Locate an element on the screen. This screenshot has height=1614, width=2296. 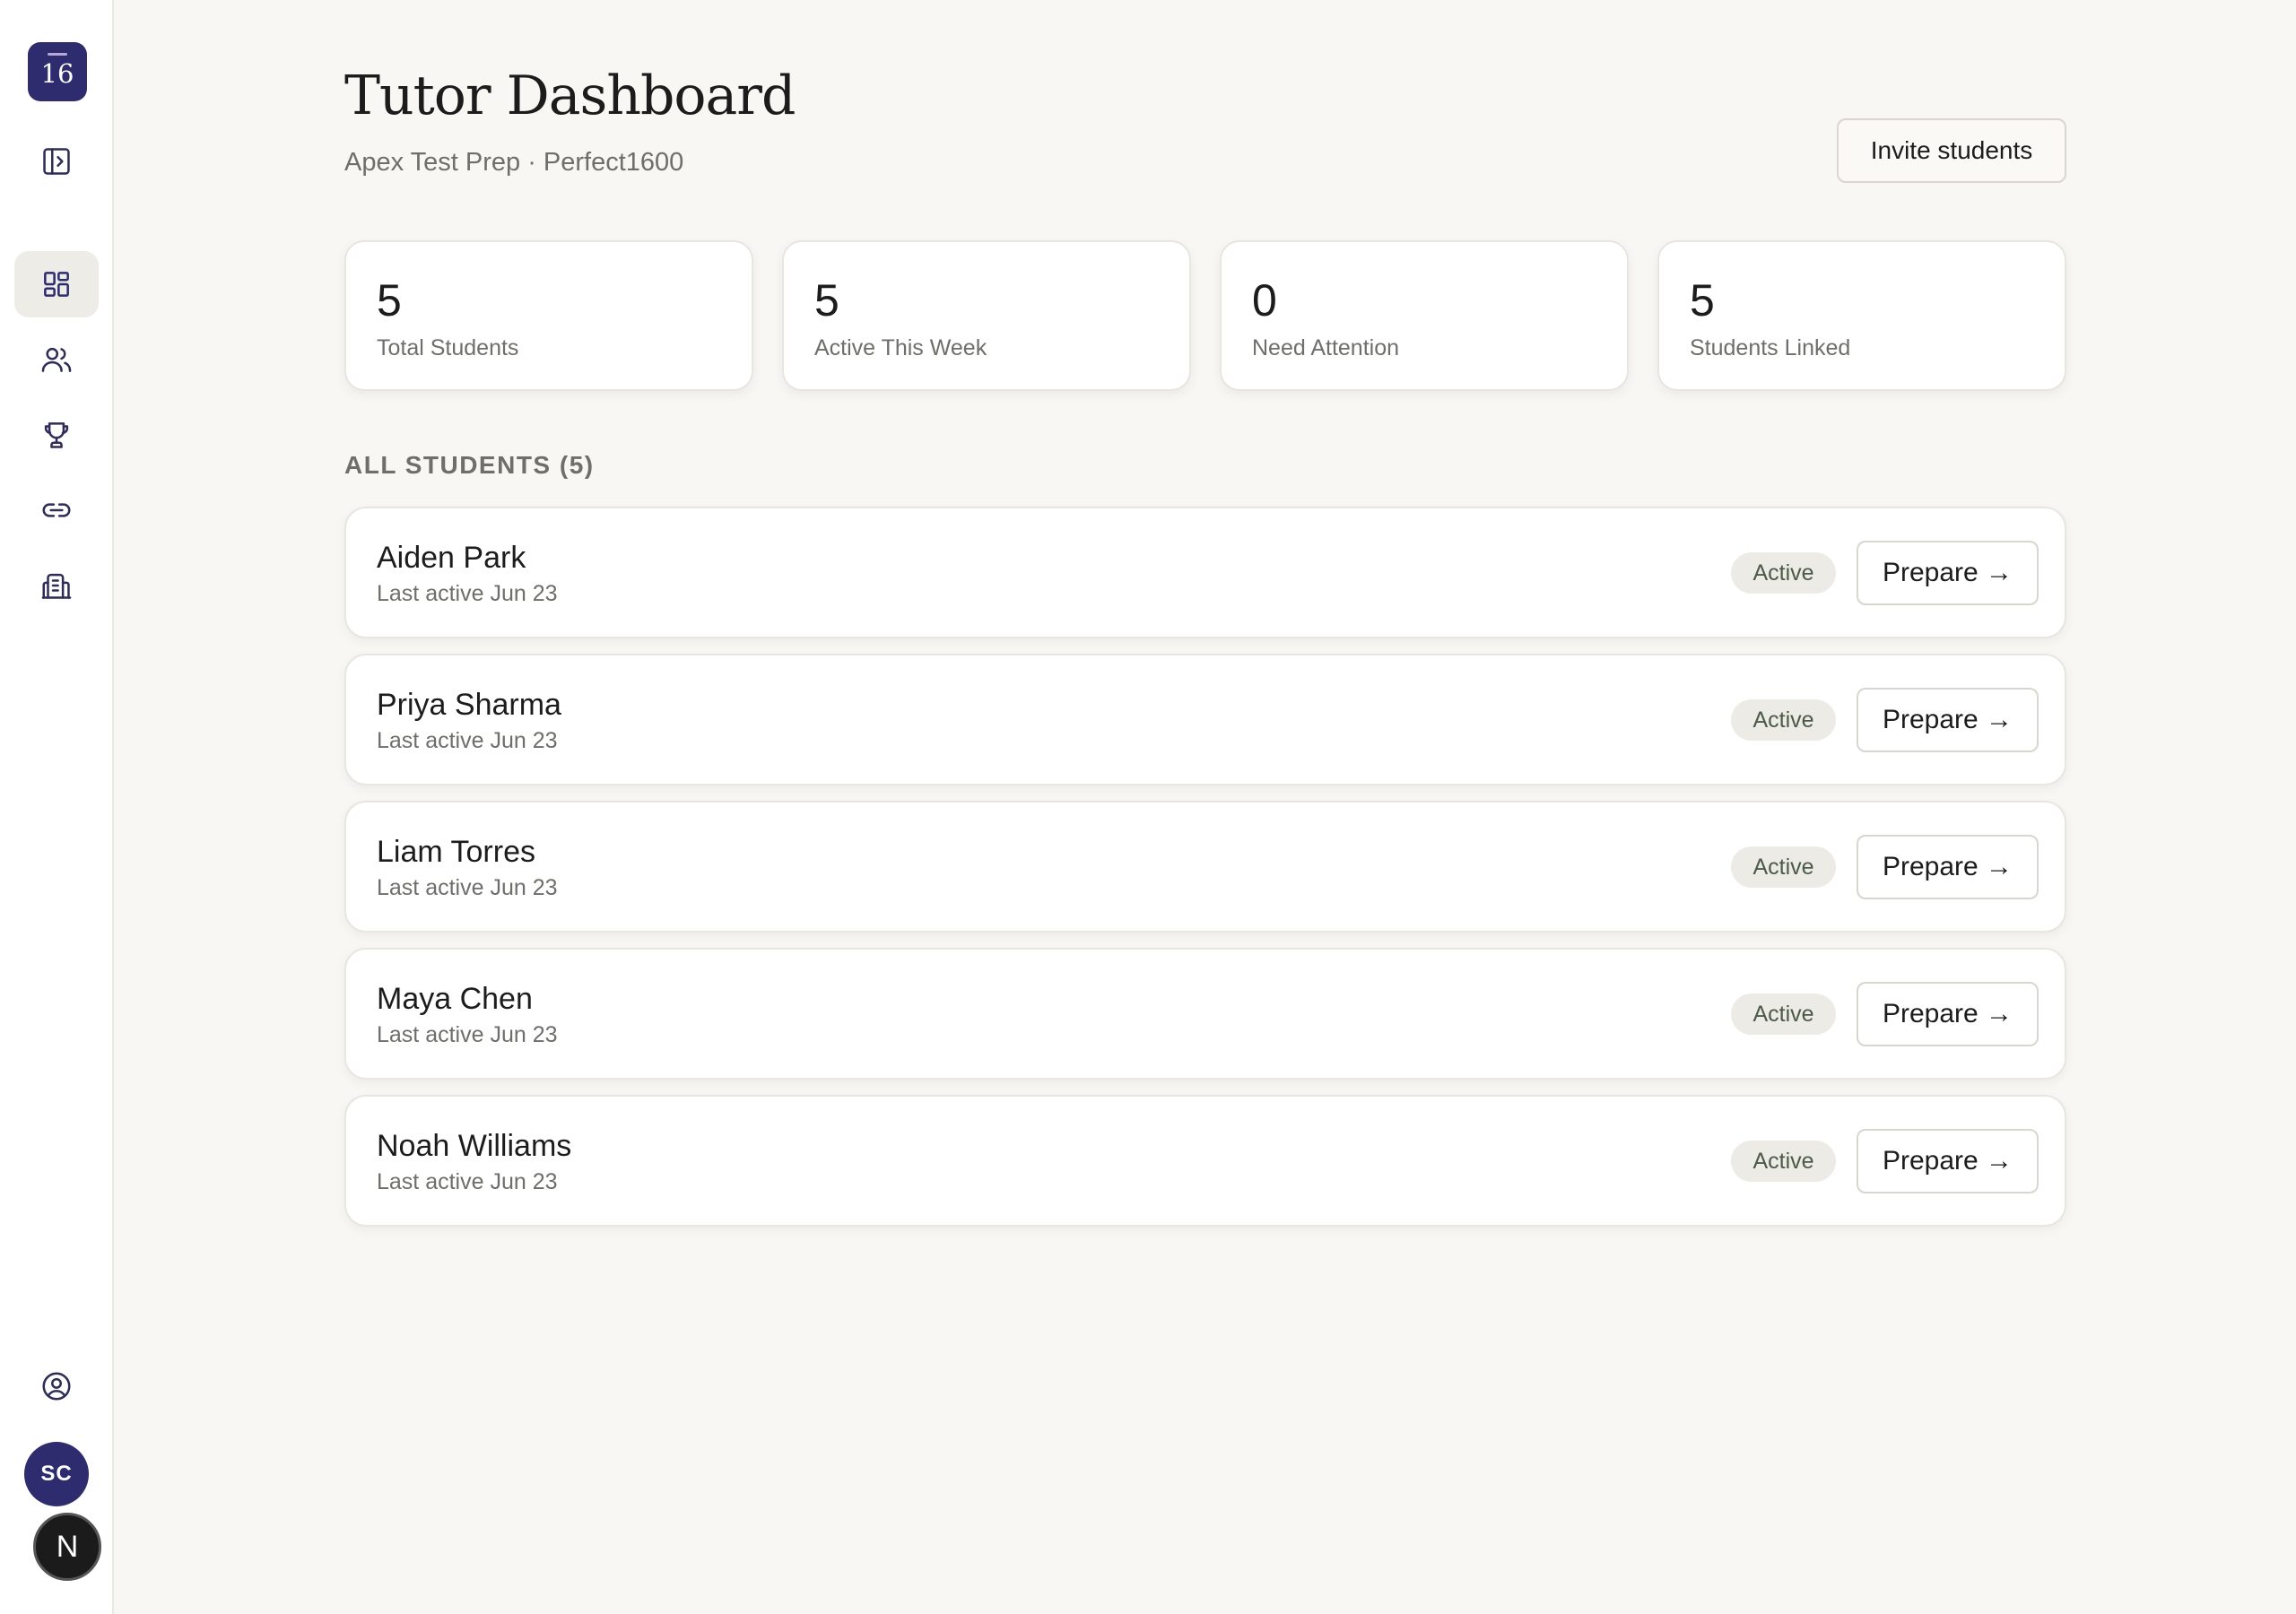
user-circle-icon is located at coordinates (56, 1386).